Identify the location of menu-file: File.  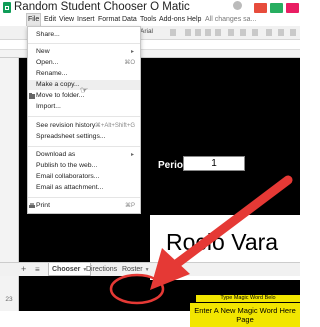
(34, 20).